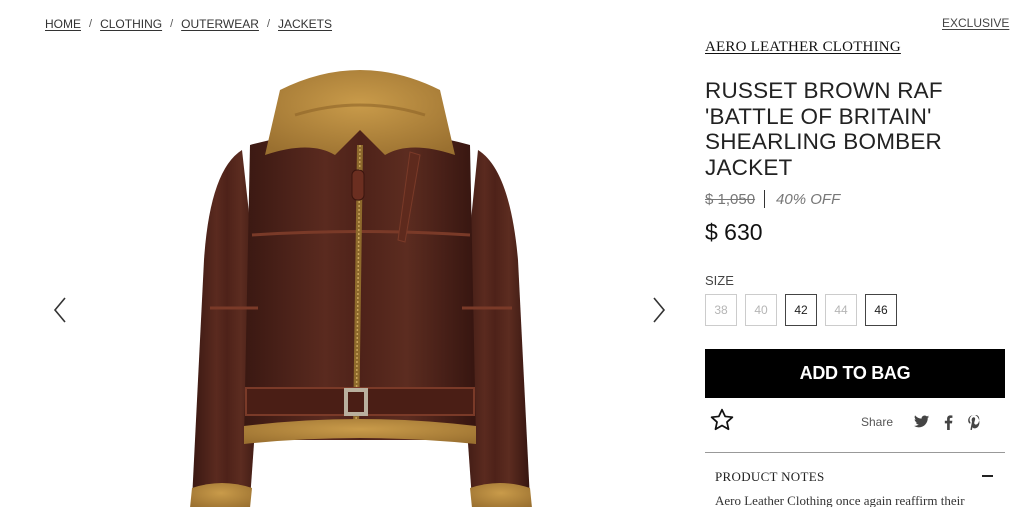  Describe the element at coordinates (765, 199) in the screenshot. I see `price-divider` at that location.